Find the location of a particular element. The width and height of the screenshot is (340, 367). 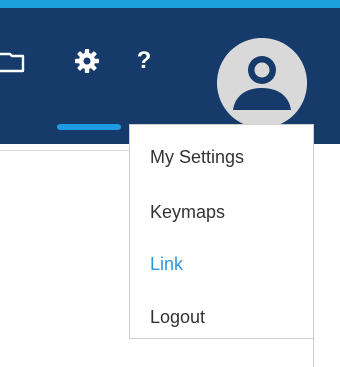

menu-item-logout: Logout is located at coordinates (177, 317).